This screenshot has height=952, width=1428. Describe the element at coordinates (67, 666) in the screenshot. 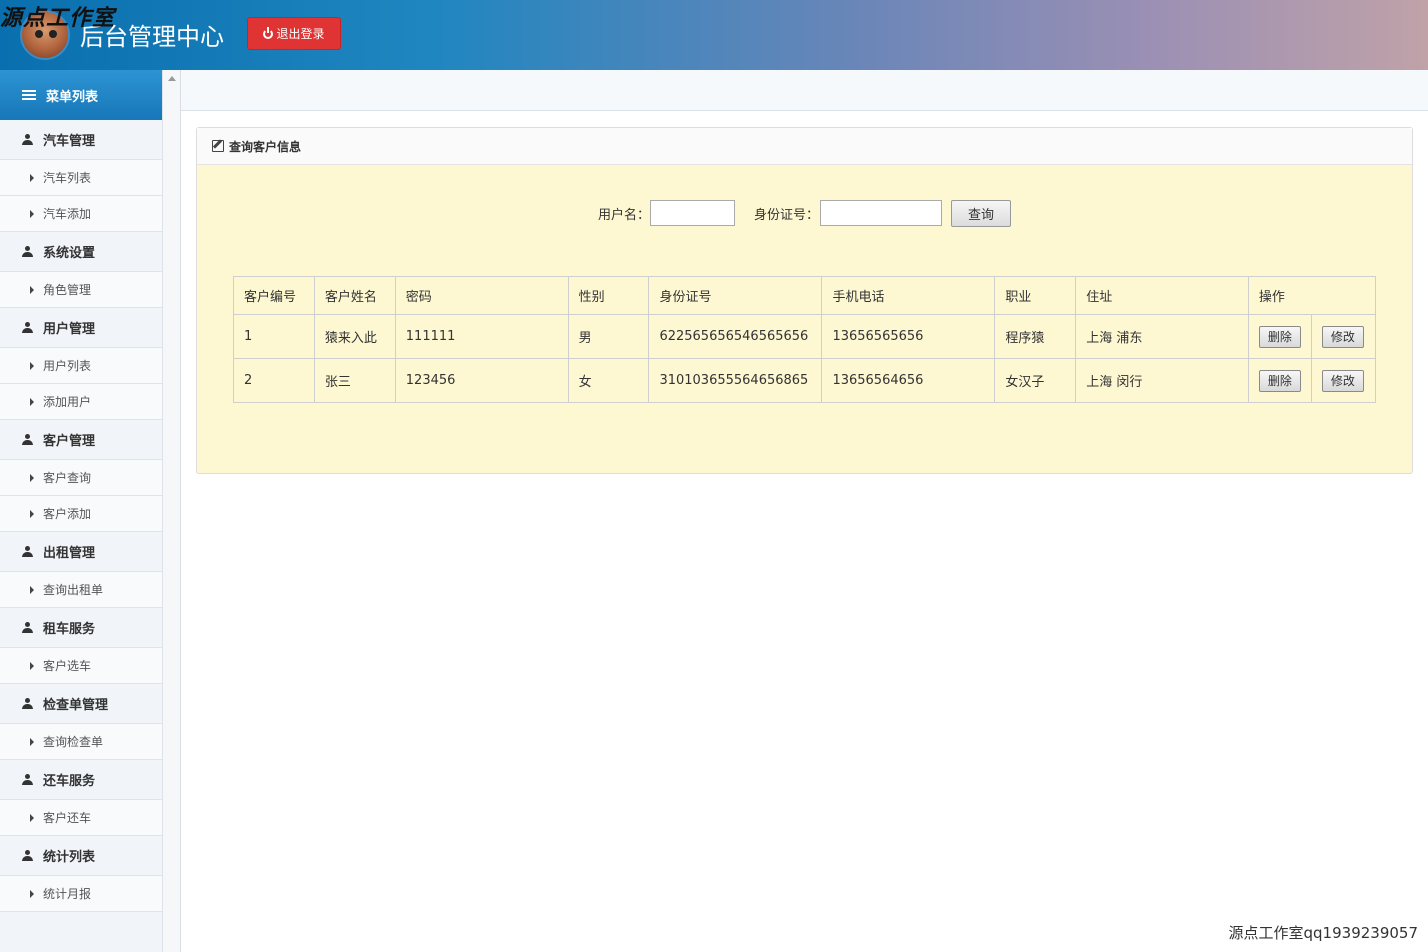

I see `sidebar-item-label: 客户选车` at that location.